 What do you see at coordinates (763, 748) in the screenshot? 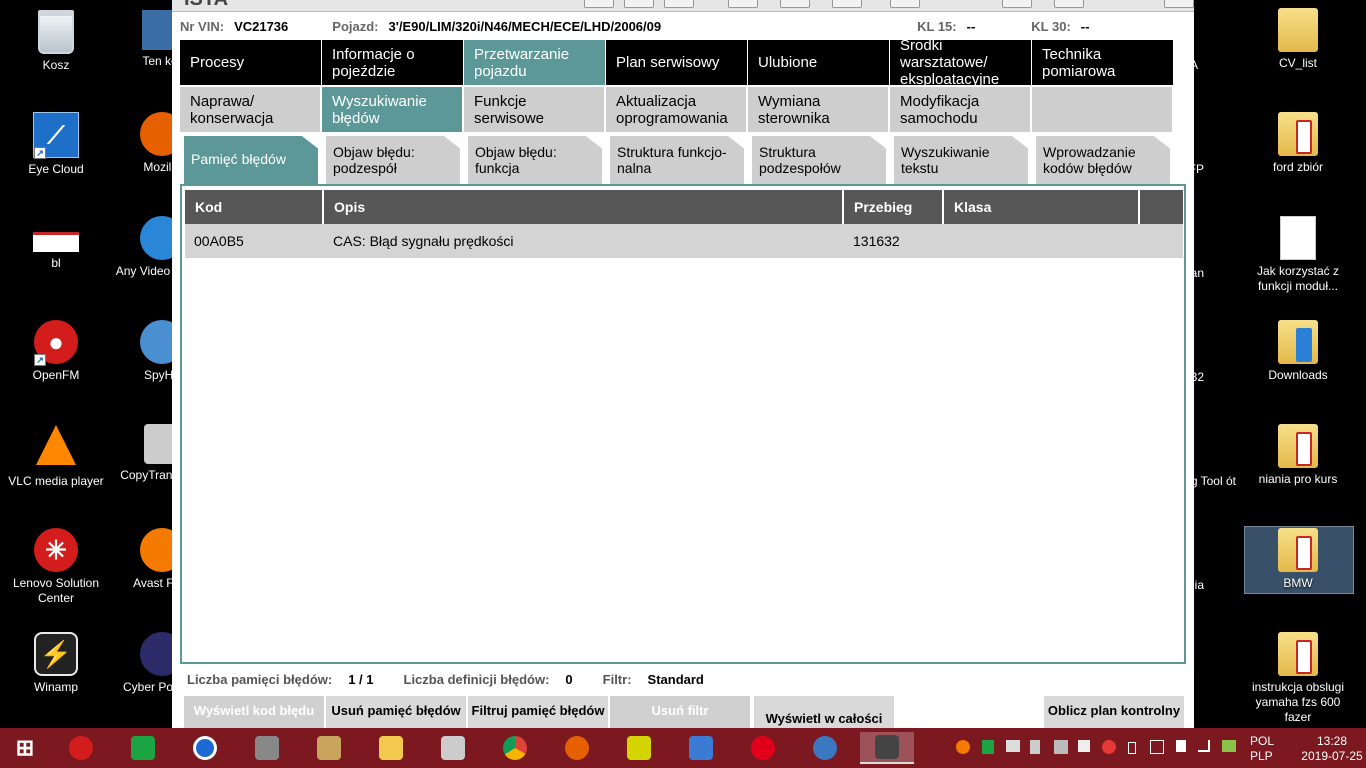
I see `taskbar-opera` at bounding box center [763, 748].